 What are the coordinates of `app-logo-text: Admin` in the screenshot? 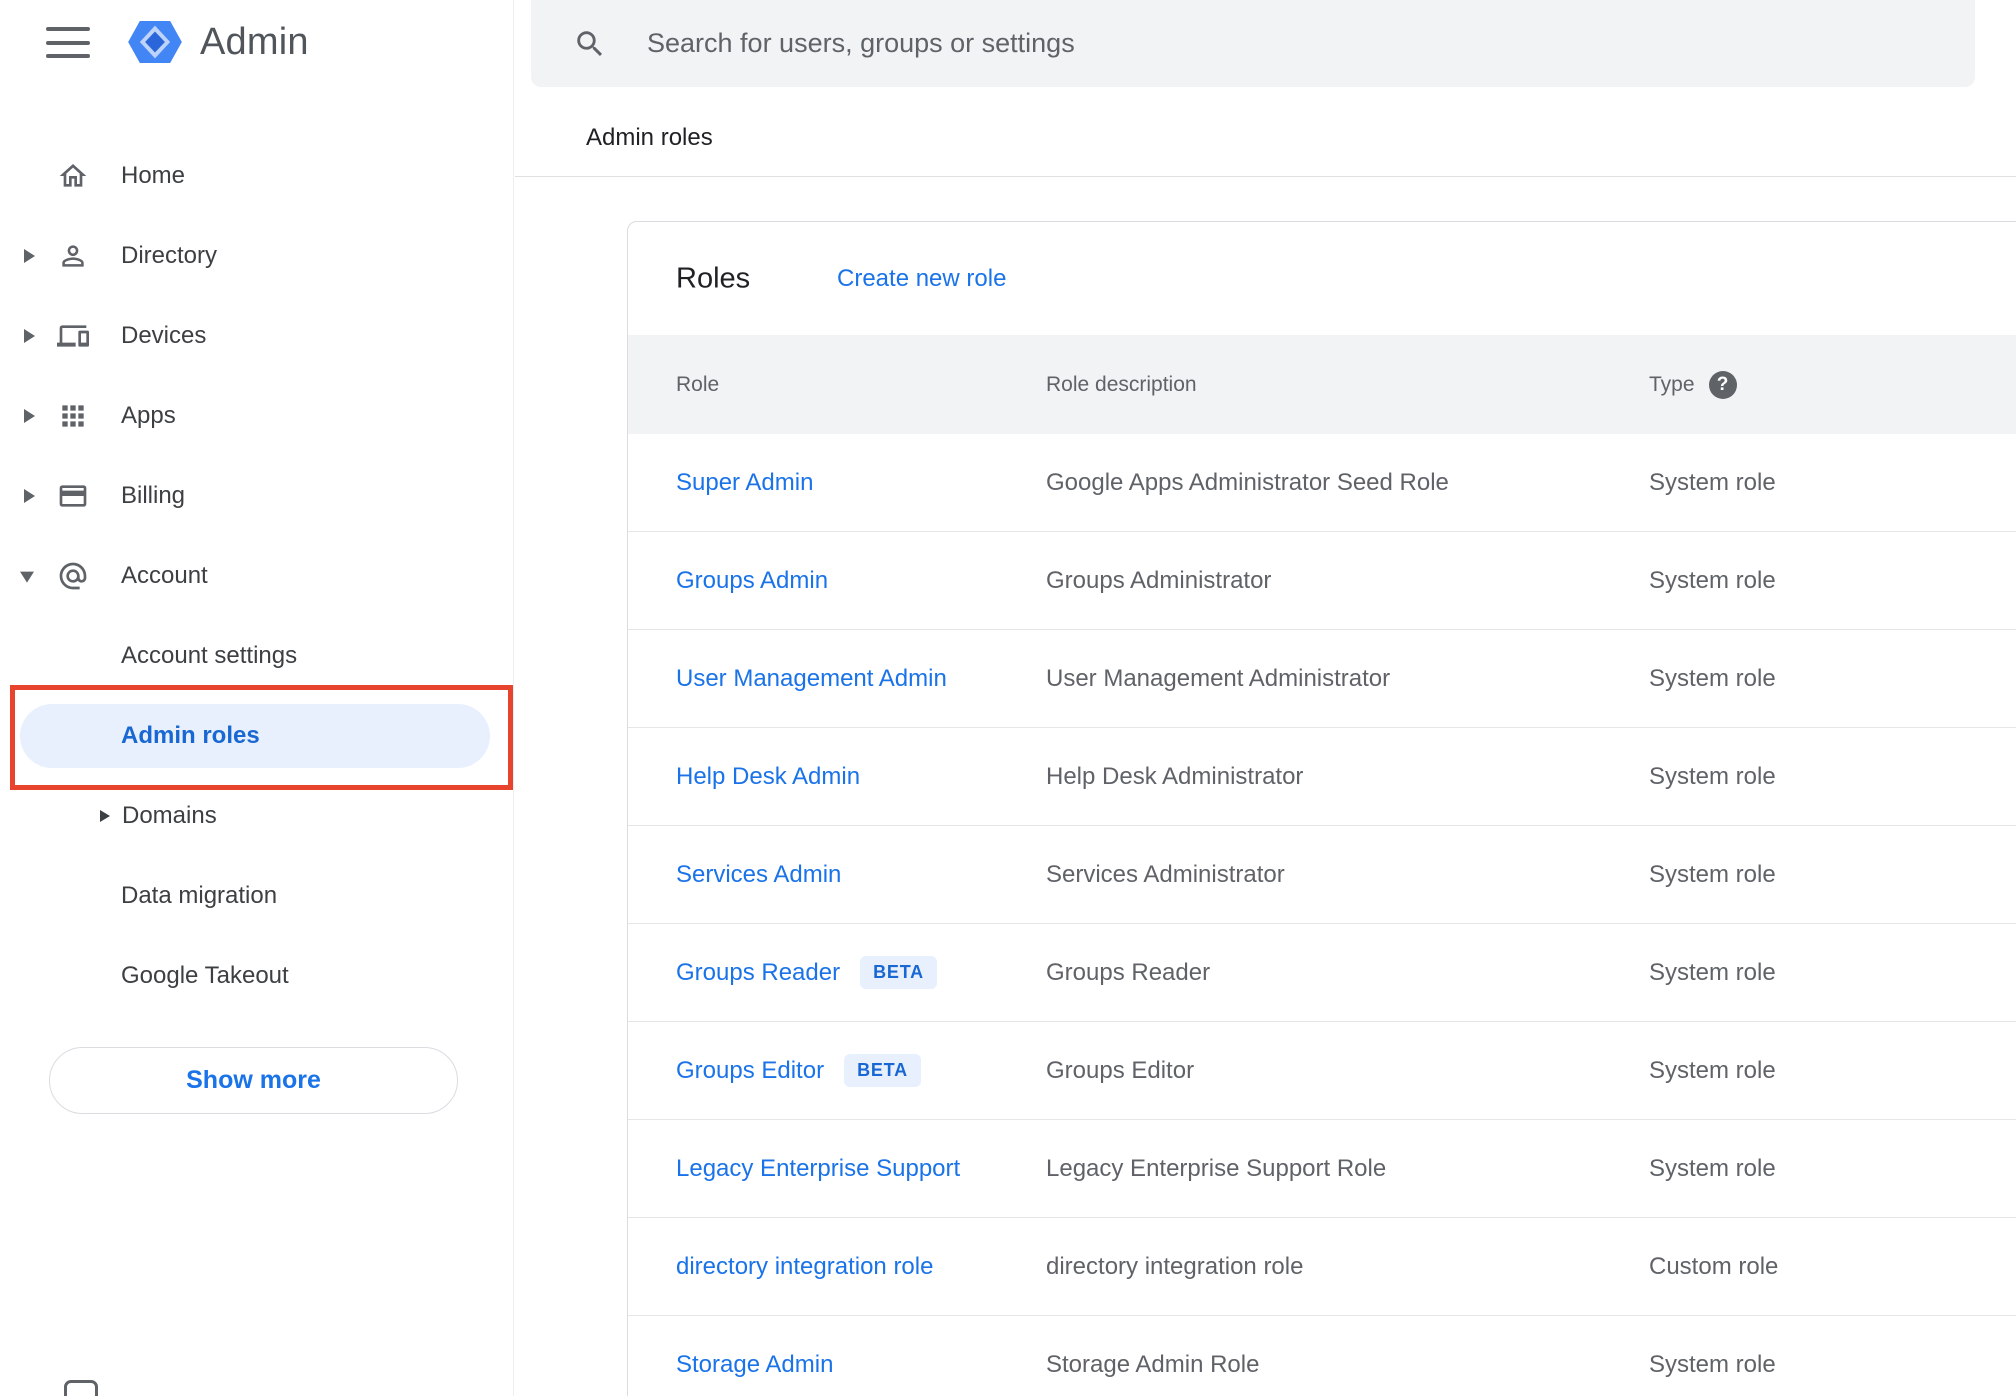 It's located at (254, 41).